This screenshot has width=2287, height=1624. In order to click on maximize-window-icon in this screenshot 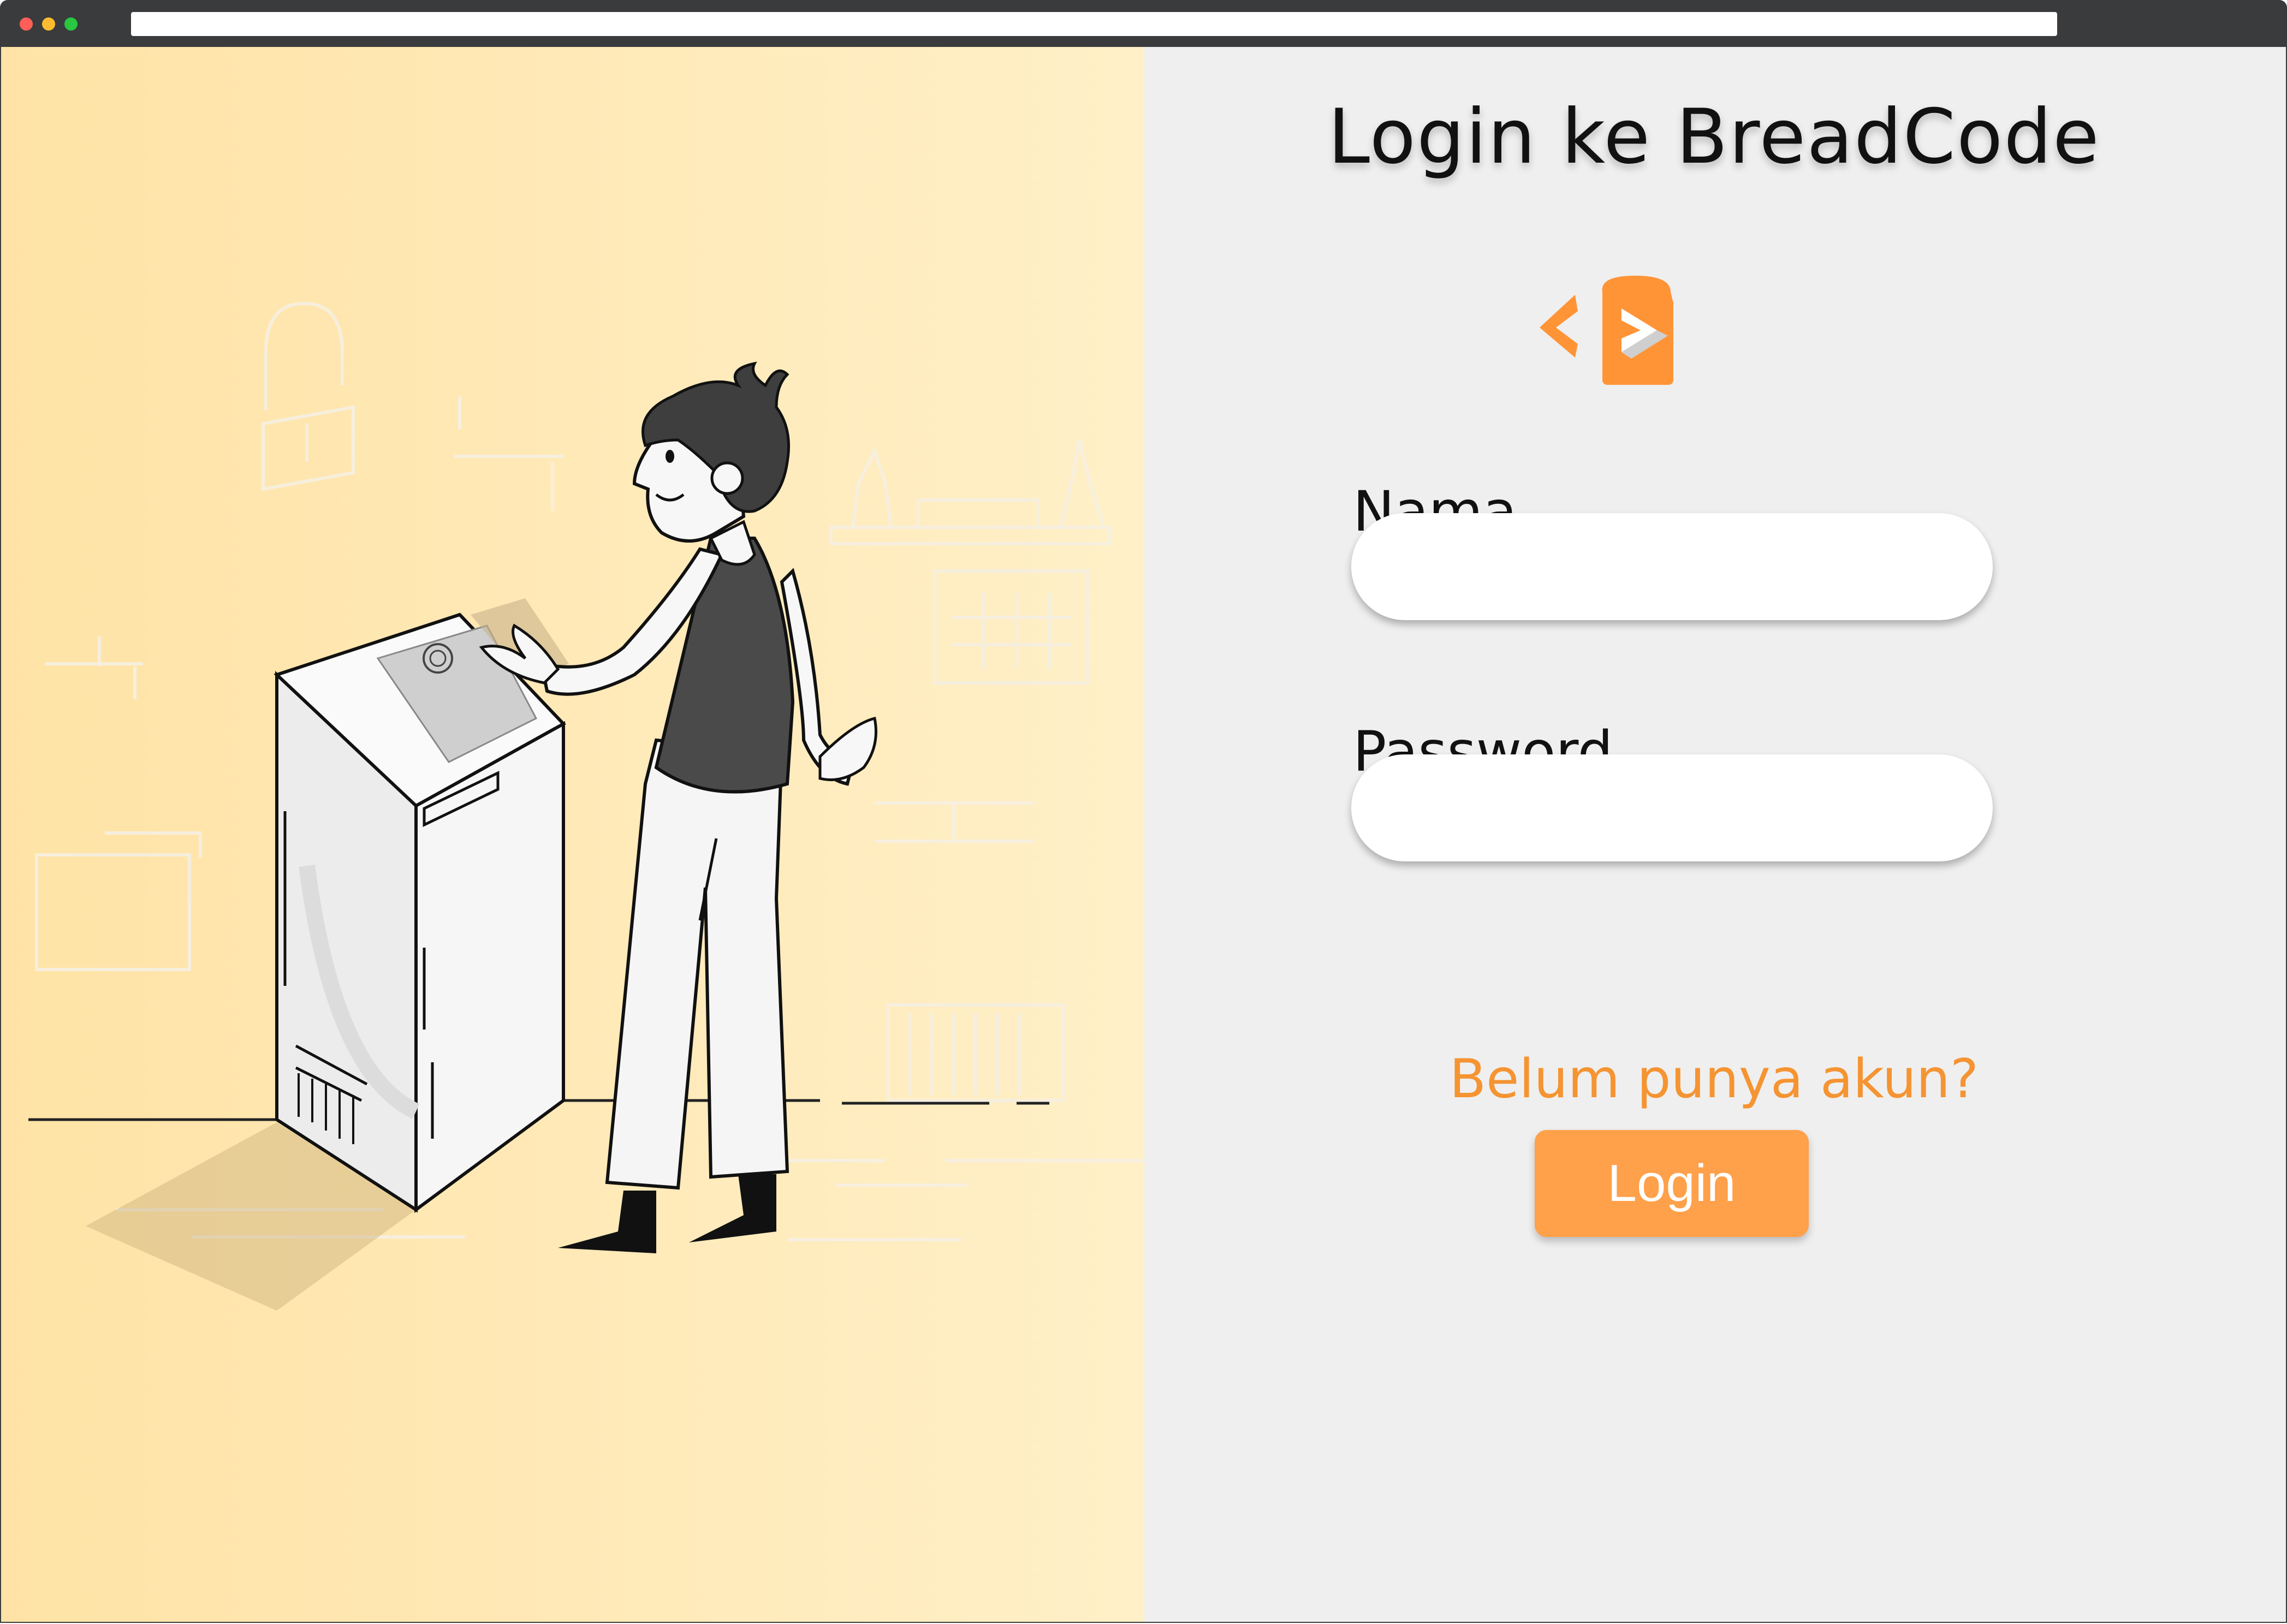, I will do `click(71, 24)`.